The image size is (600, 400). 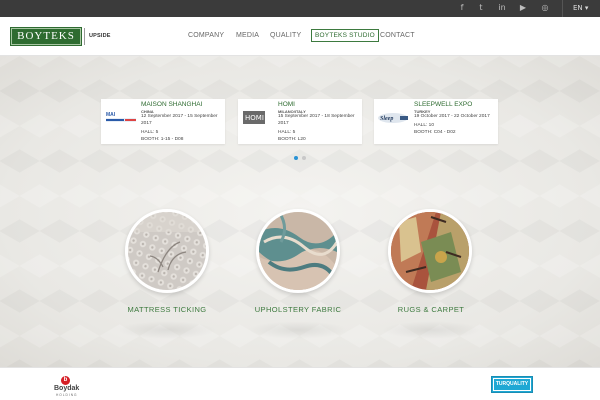 I want to click on svg-text: HOMI, so click(x=254, y=118).